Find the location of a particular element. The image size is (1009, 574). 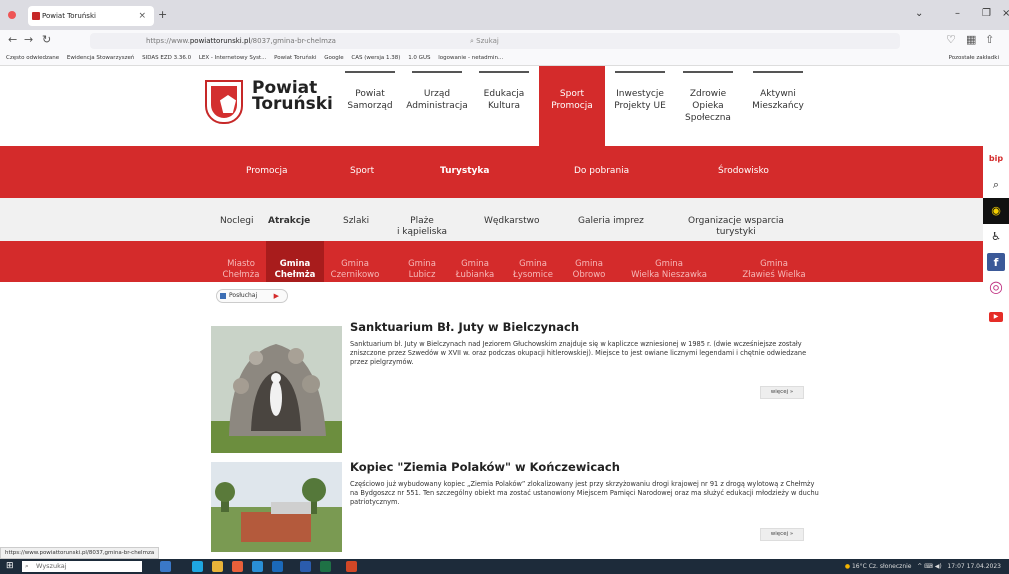

listen-button: Posłuchaj ▶ is located at coordinates (252, 296).